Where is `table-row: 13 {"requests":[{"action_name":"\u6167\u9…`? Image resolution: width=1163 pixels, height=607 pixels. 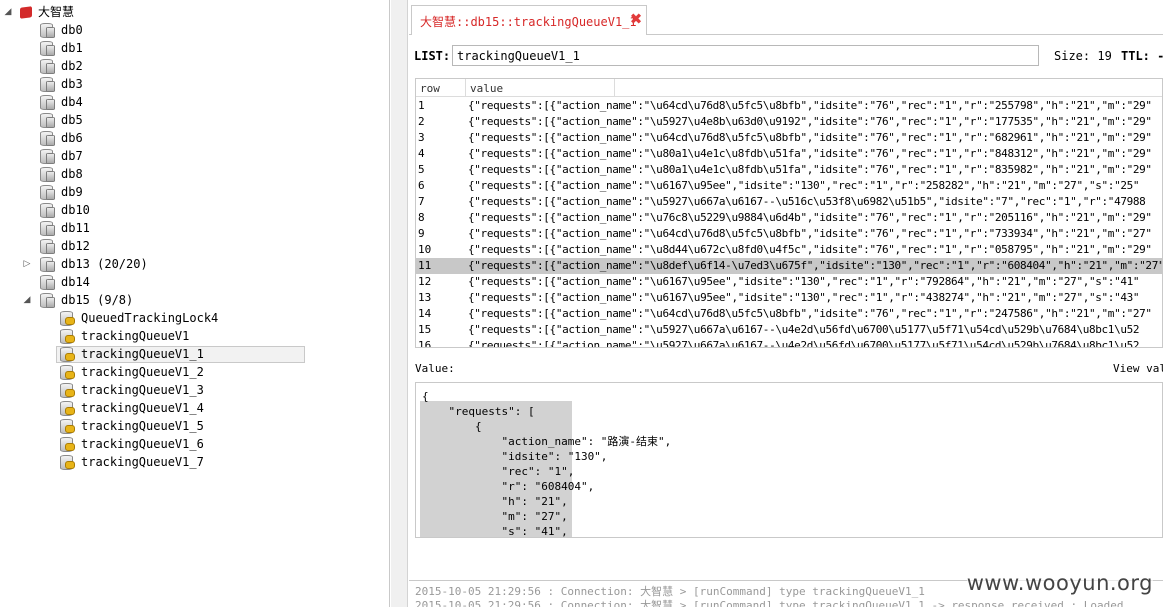 table-row: 13 {"requests":[{"action_name":"\u6167\u9… is located at coordinates (789, 298).